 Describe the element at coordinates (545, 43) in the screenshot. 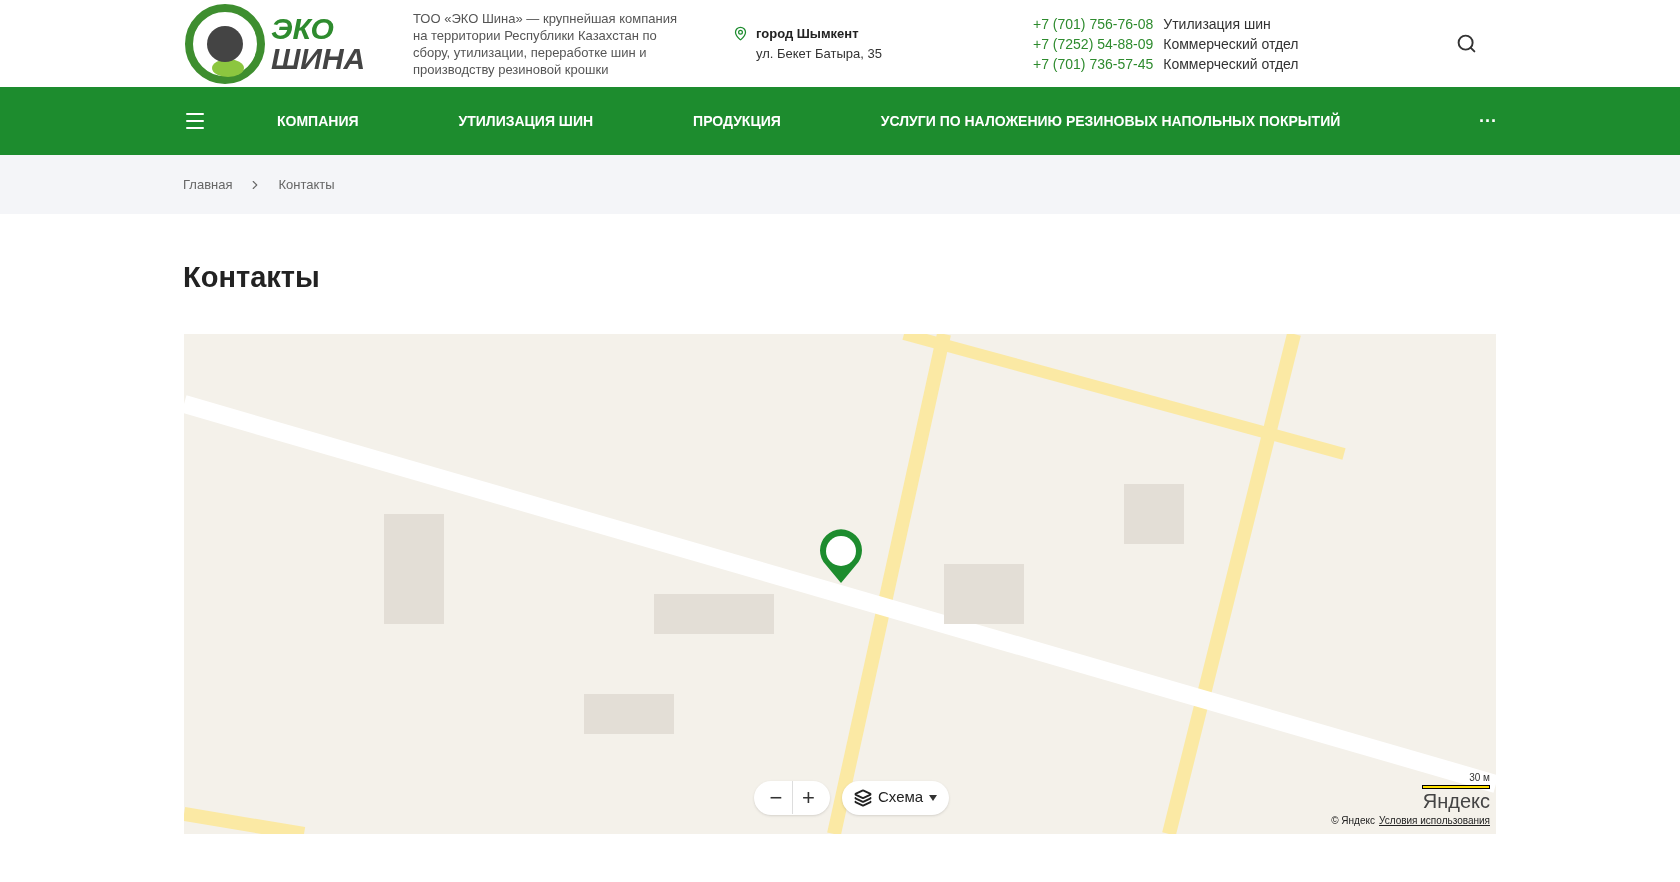

I see `company-description: ТОО «ЭКО Шина» — крупнейшая компания на территории Республики Казахстан по сбору, утилизации, переработке шин и производству резиновой крошки` at that location.